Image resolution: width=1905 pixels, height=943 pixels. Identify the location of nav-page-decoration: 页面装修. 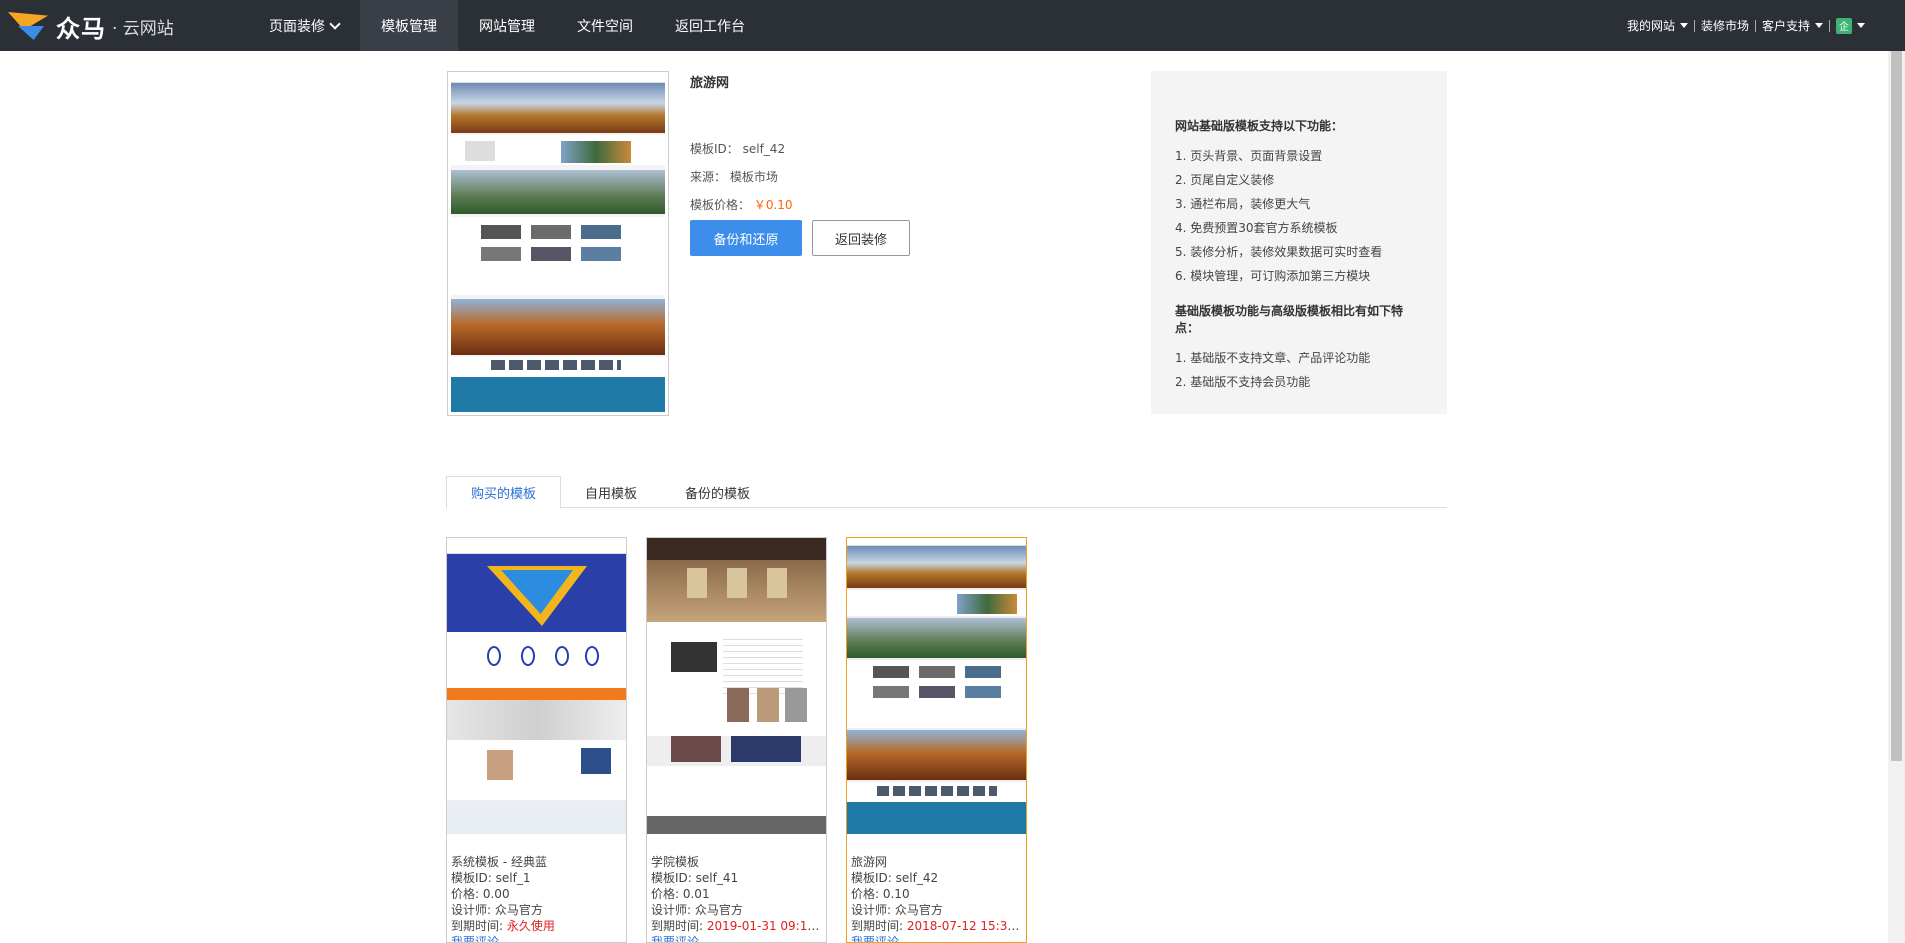
(304, 25).